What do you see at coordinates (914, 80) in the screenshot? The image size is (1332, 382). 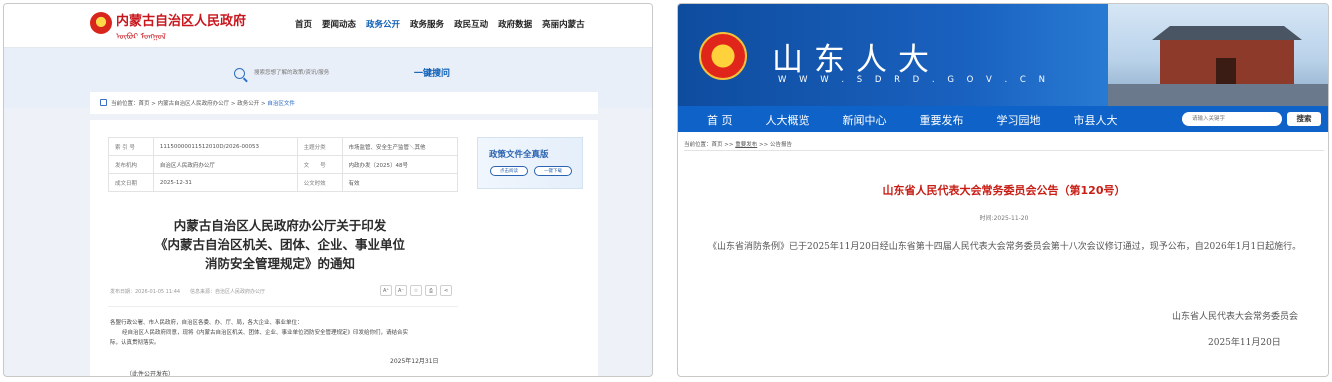 I see `site-url: W W W . S D R D . G O V . C N` at bounding box center [914, 80].